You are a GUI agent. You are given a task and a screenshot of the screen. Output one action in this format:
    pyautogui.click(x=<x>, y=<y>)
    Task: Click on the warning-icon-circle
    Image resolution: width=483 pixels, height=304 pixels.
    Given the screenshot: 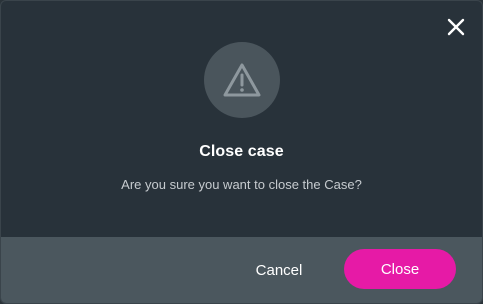 What is the action you would take?
    pyautogui.click(x=242, y=80)
    